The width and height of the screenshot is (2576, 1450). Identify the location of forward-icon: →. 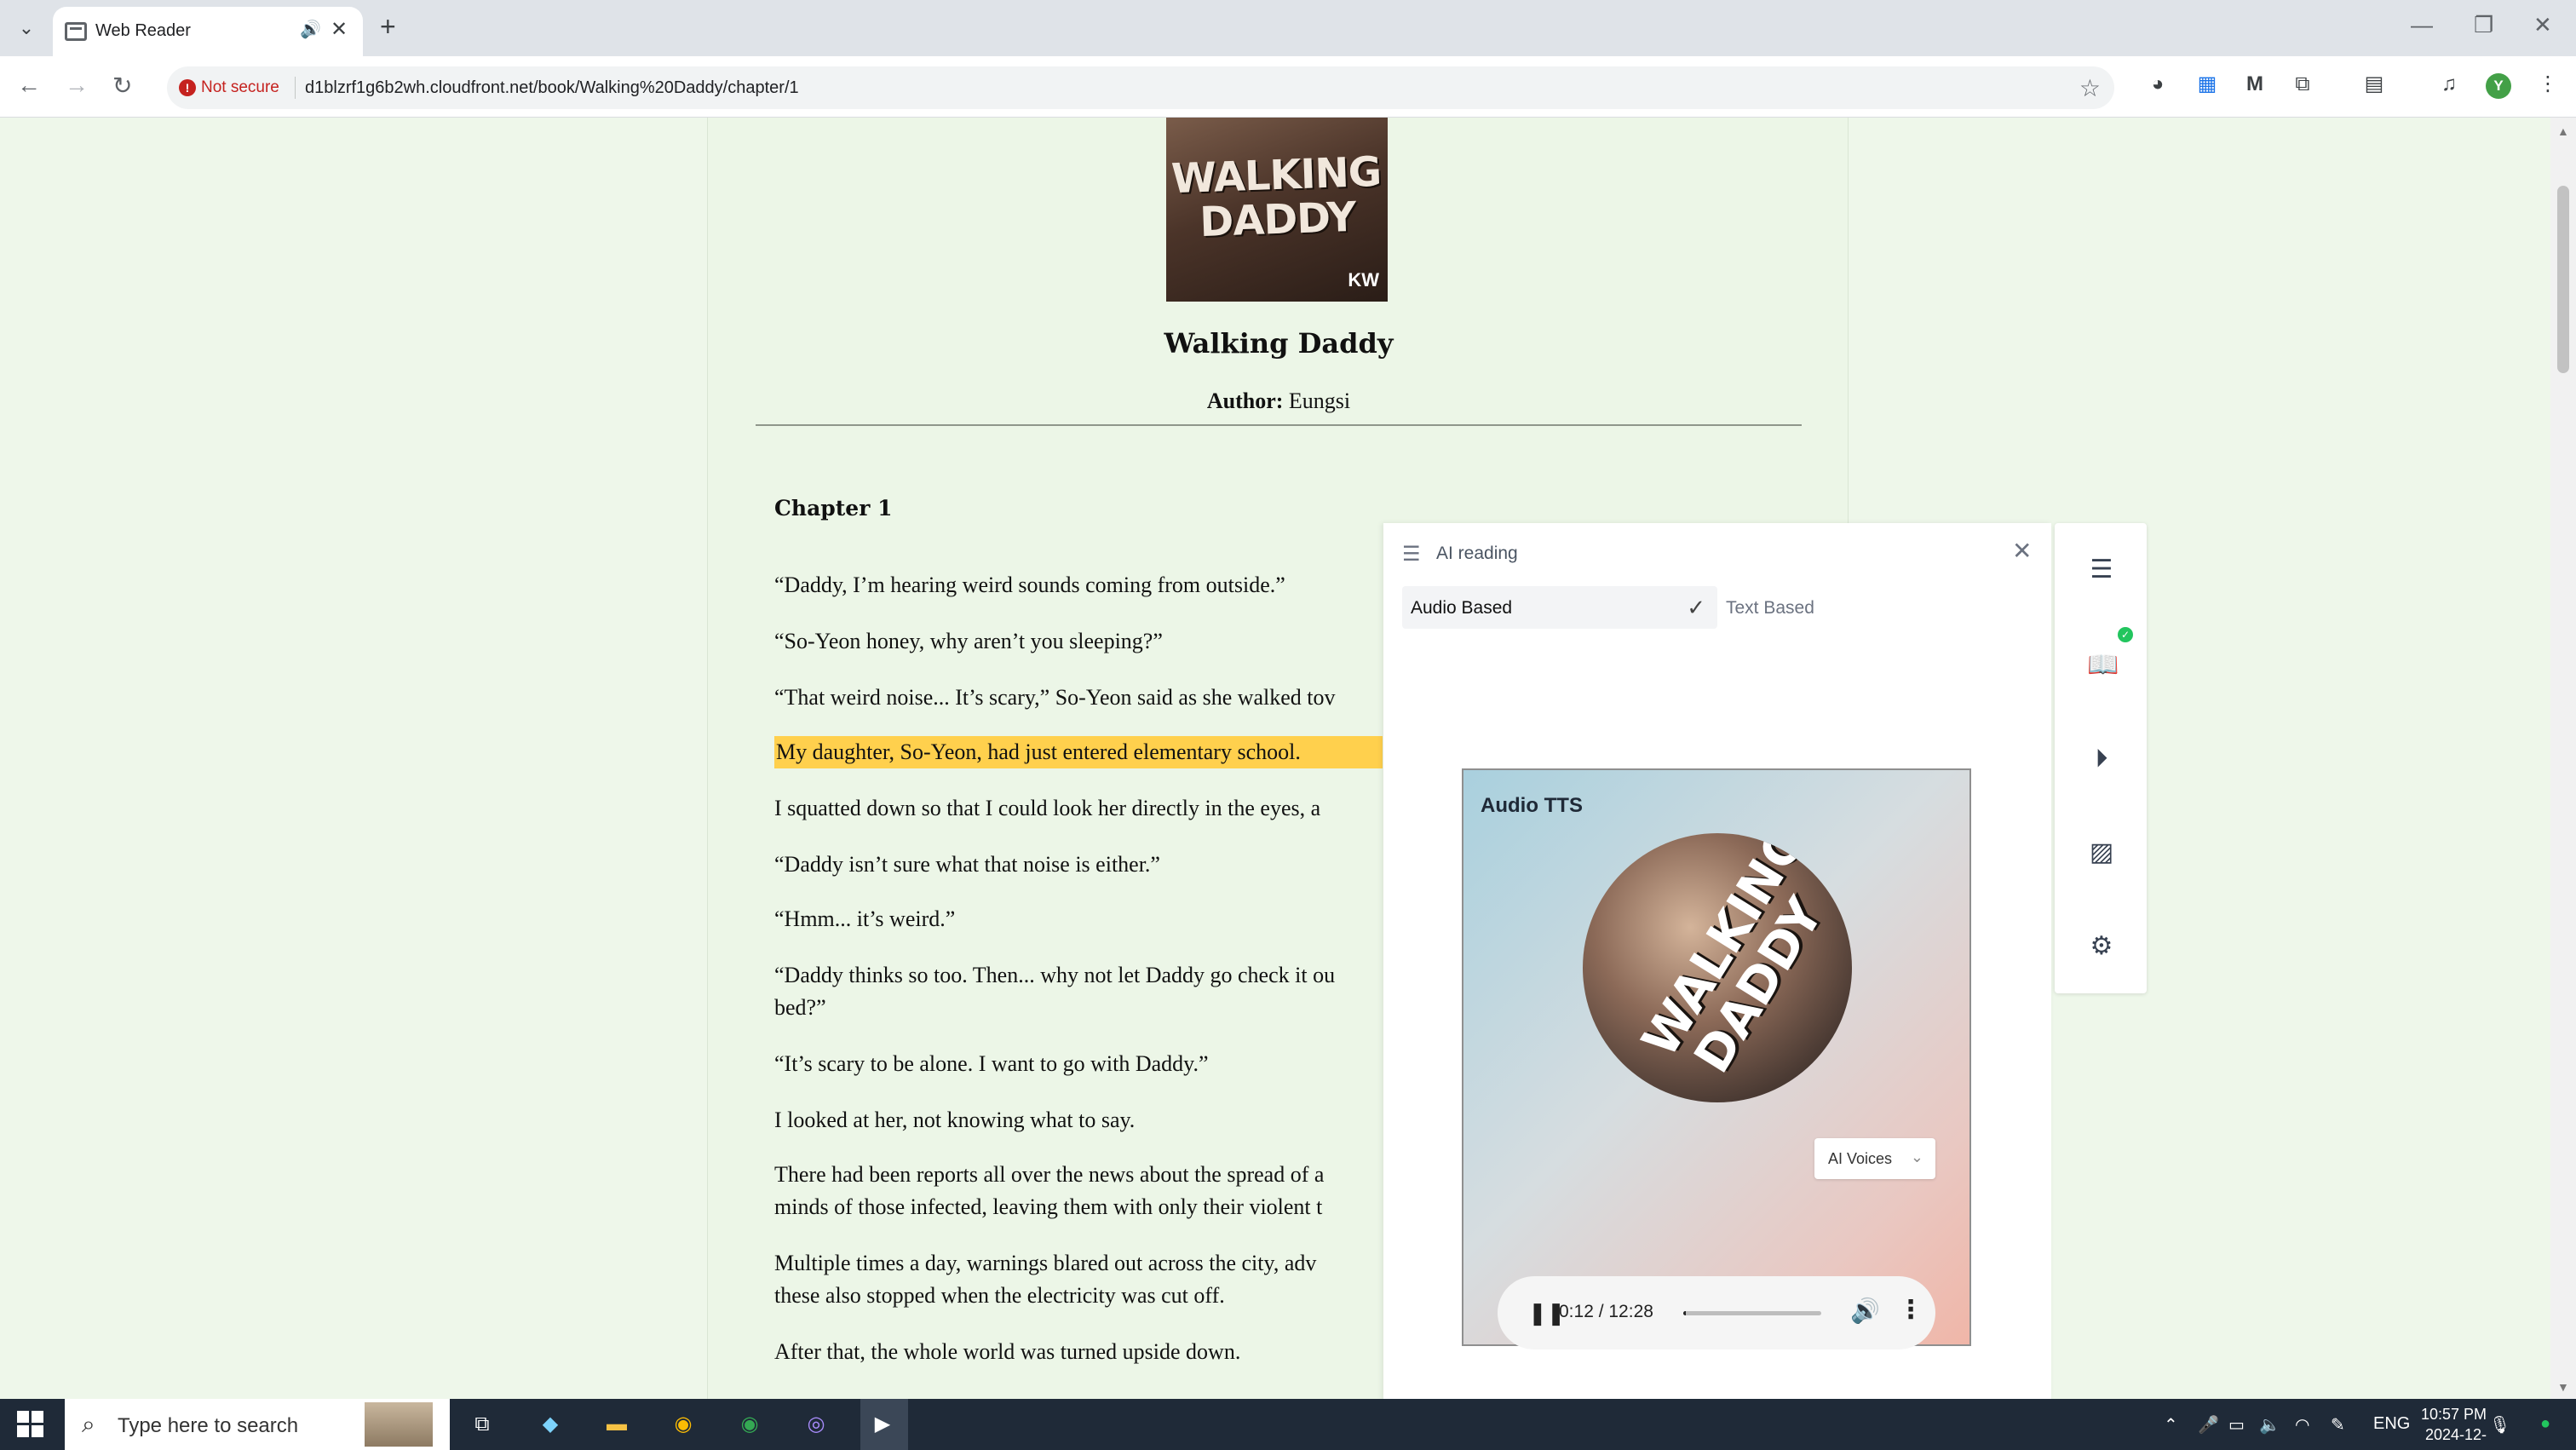
(77, 85).